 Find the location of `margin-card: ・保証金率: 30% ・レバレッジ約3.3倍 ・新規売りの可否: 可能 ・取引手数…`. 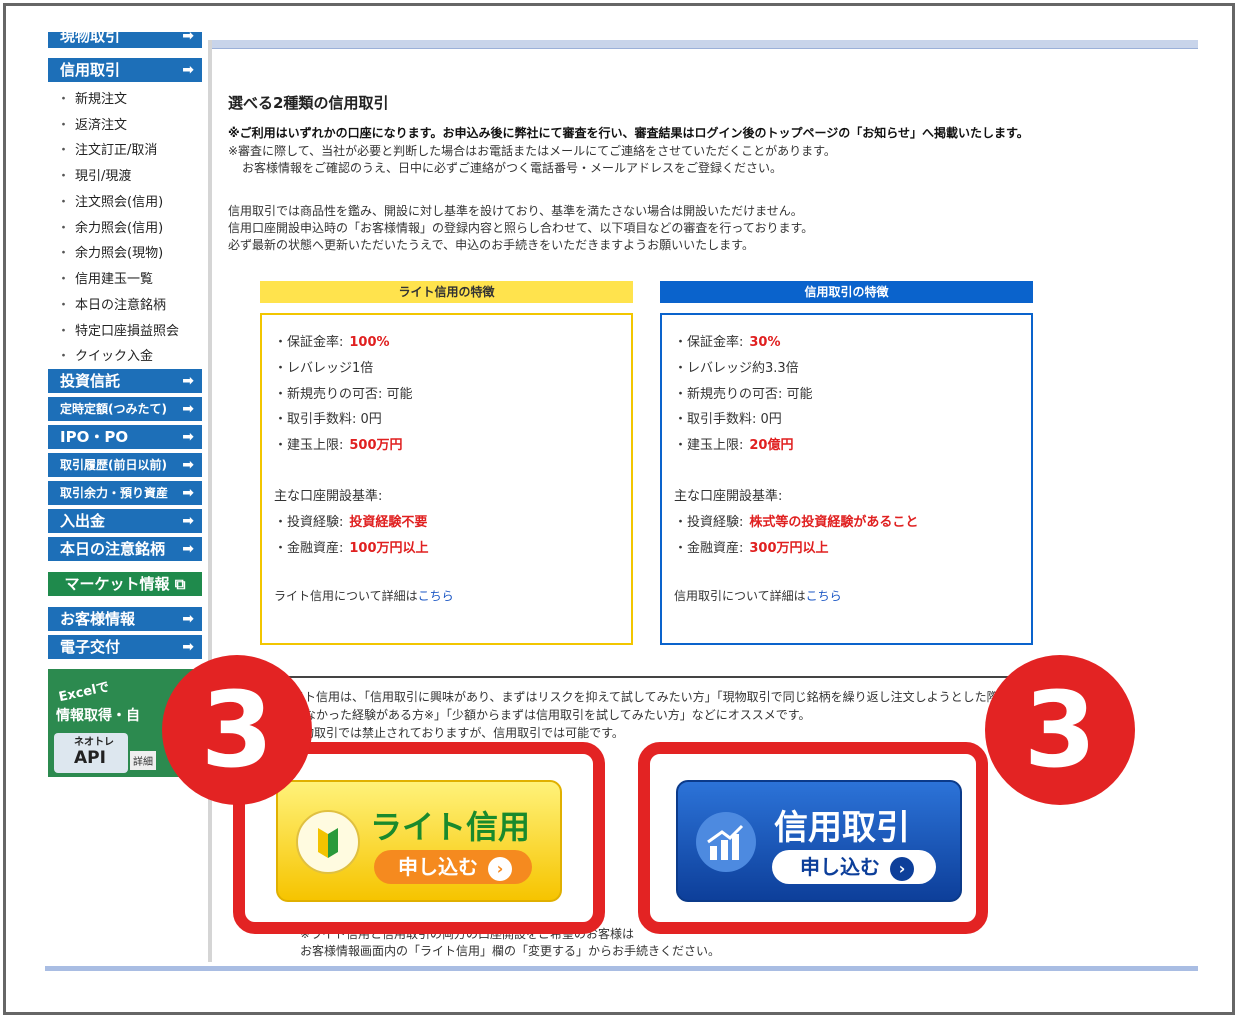

margin-card: ・保証金率: 30% ・レバレッジ約3.3倍 ・新規売りの可否: 可能 ・取引手数… is located at coordinates (846, 479).